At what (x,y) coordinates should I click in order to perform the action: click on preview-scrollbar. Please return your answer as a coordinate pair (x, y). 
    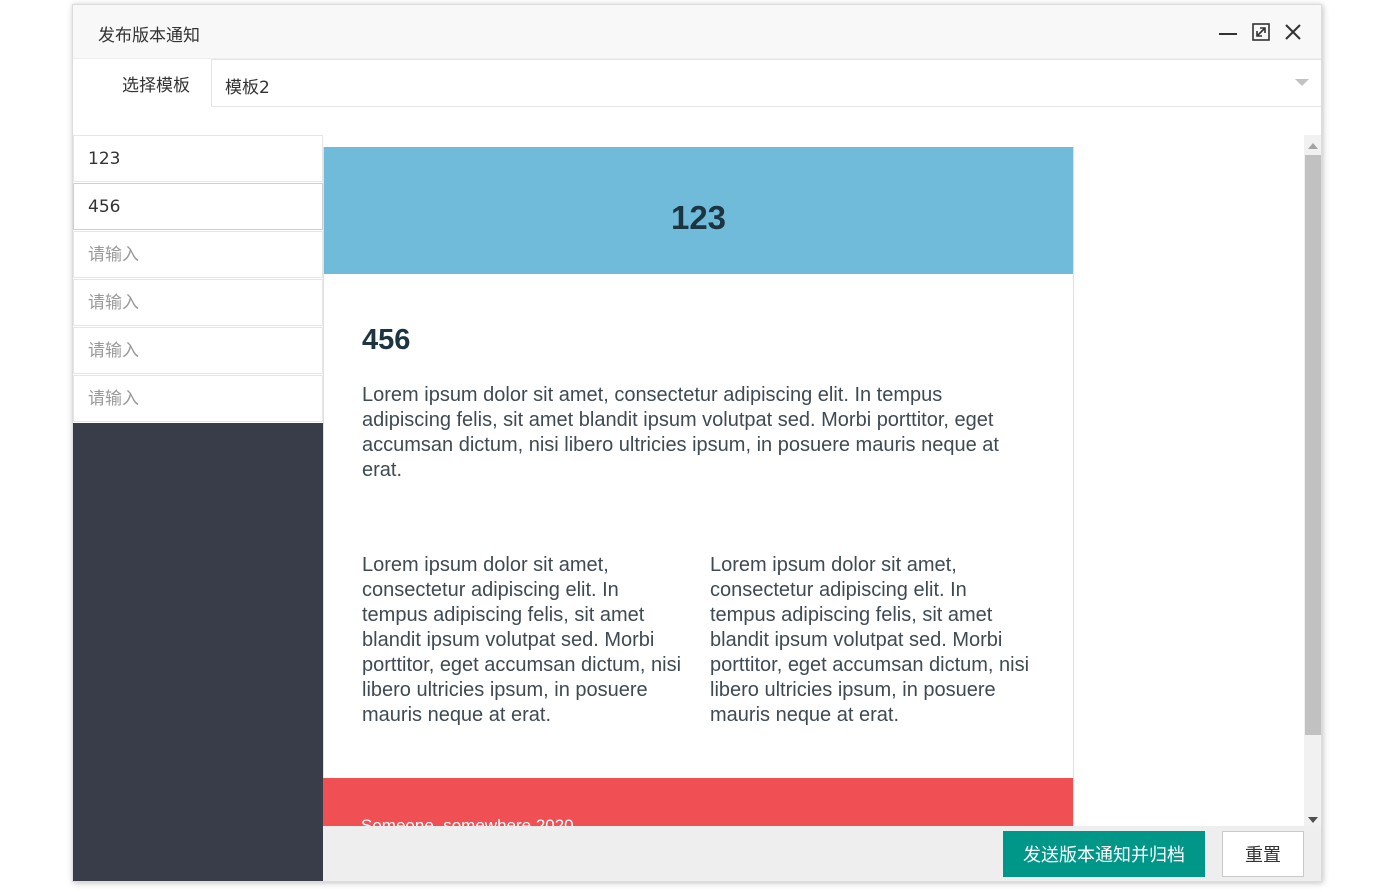
    Looking at the image, I should click on (1312, 481).